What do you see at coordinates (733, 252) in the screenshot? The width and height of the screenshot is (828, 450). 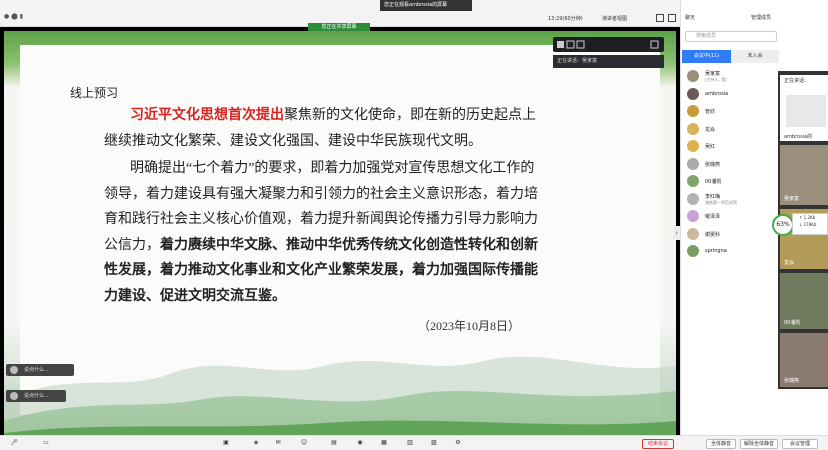 I see `member-row: springna` at bounding box center [733, 252].